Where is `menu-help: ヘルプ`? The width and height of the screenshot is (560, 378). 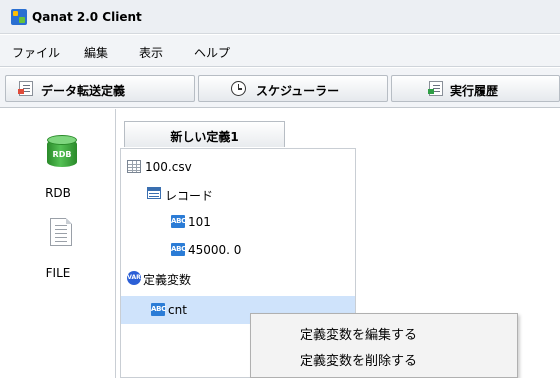
menu-help: ヘルプ is located at coordinates (212, 52).